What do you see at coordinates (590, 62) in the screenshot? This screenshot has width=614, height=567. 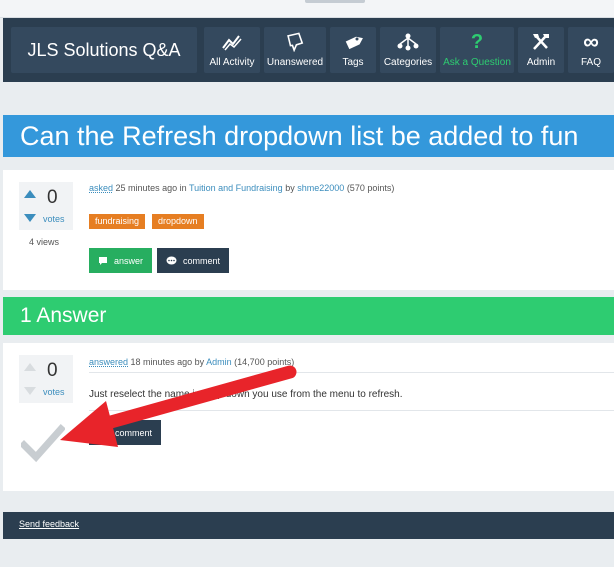 I see `nav-label: FAQ` at bounding box center [590, 62].